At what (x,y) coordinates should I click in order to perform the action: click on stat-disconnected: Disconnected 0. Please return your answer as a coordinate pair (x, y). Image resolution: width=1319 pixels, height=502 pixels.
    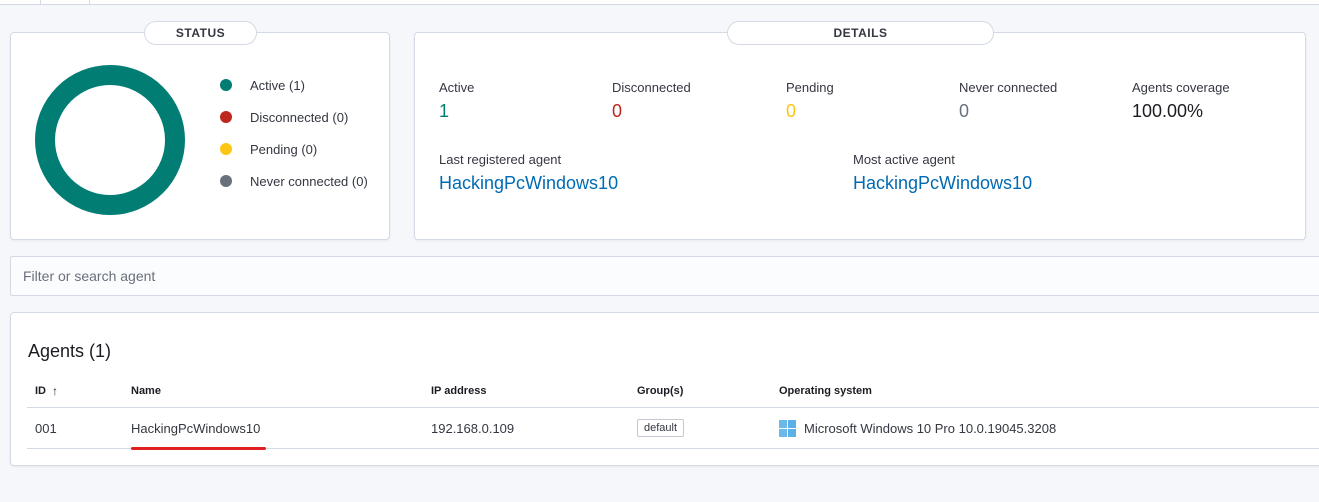
    Looking at the image, I should click on (651, 101).